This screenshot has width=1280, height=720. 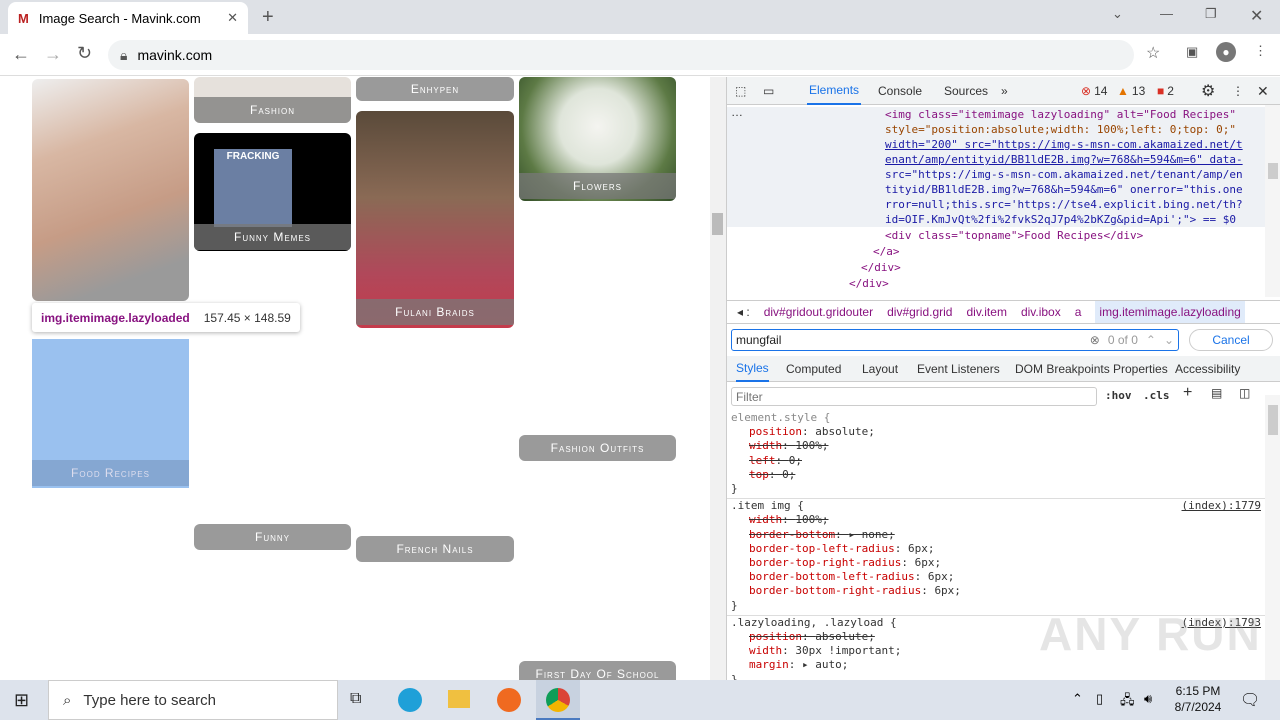 I want to click on tray-chevron-icon: ⌃, so click(x=1077, y=699).